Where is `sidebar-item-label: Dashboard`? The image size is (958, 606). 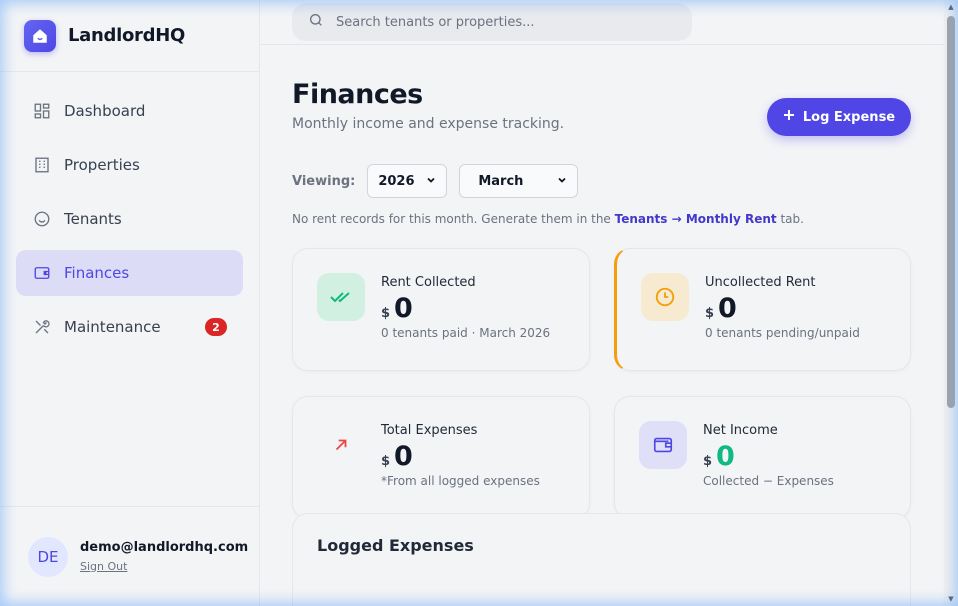 sidebar-item-label: Dashboard is located at coordinates (105, 111).